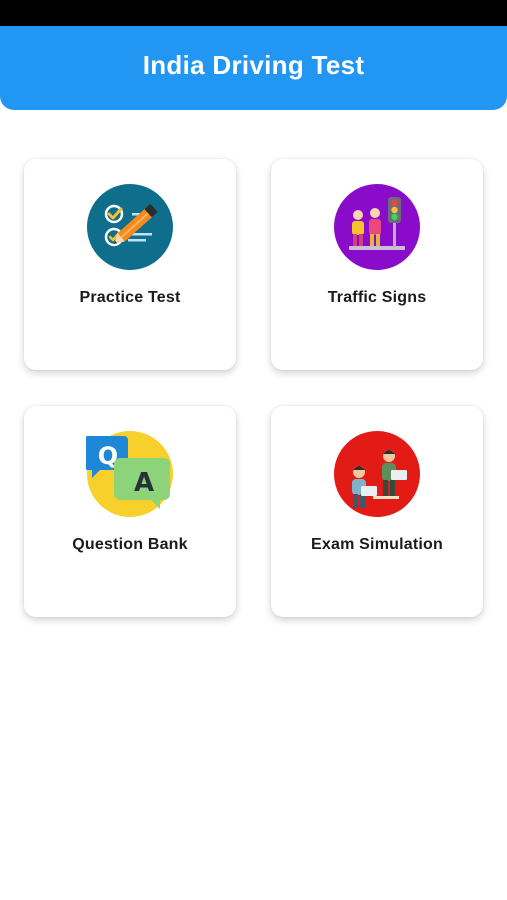  Describe the element at coordinates (377, 227) in the screenshot. I see `traffic-light-people-icon` at that location.